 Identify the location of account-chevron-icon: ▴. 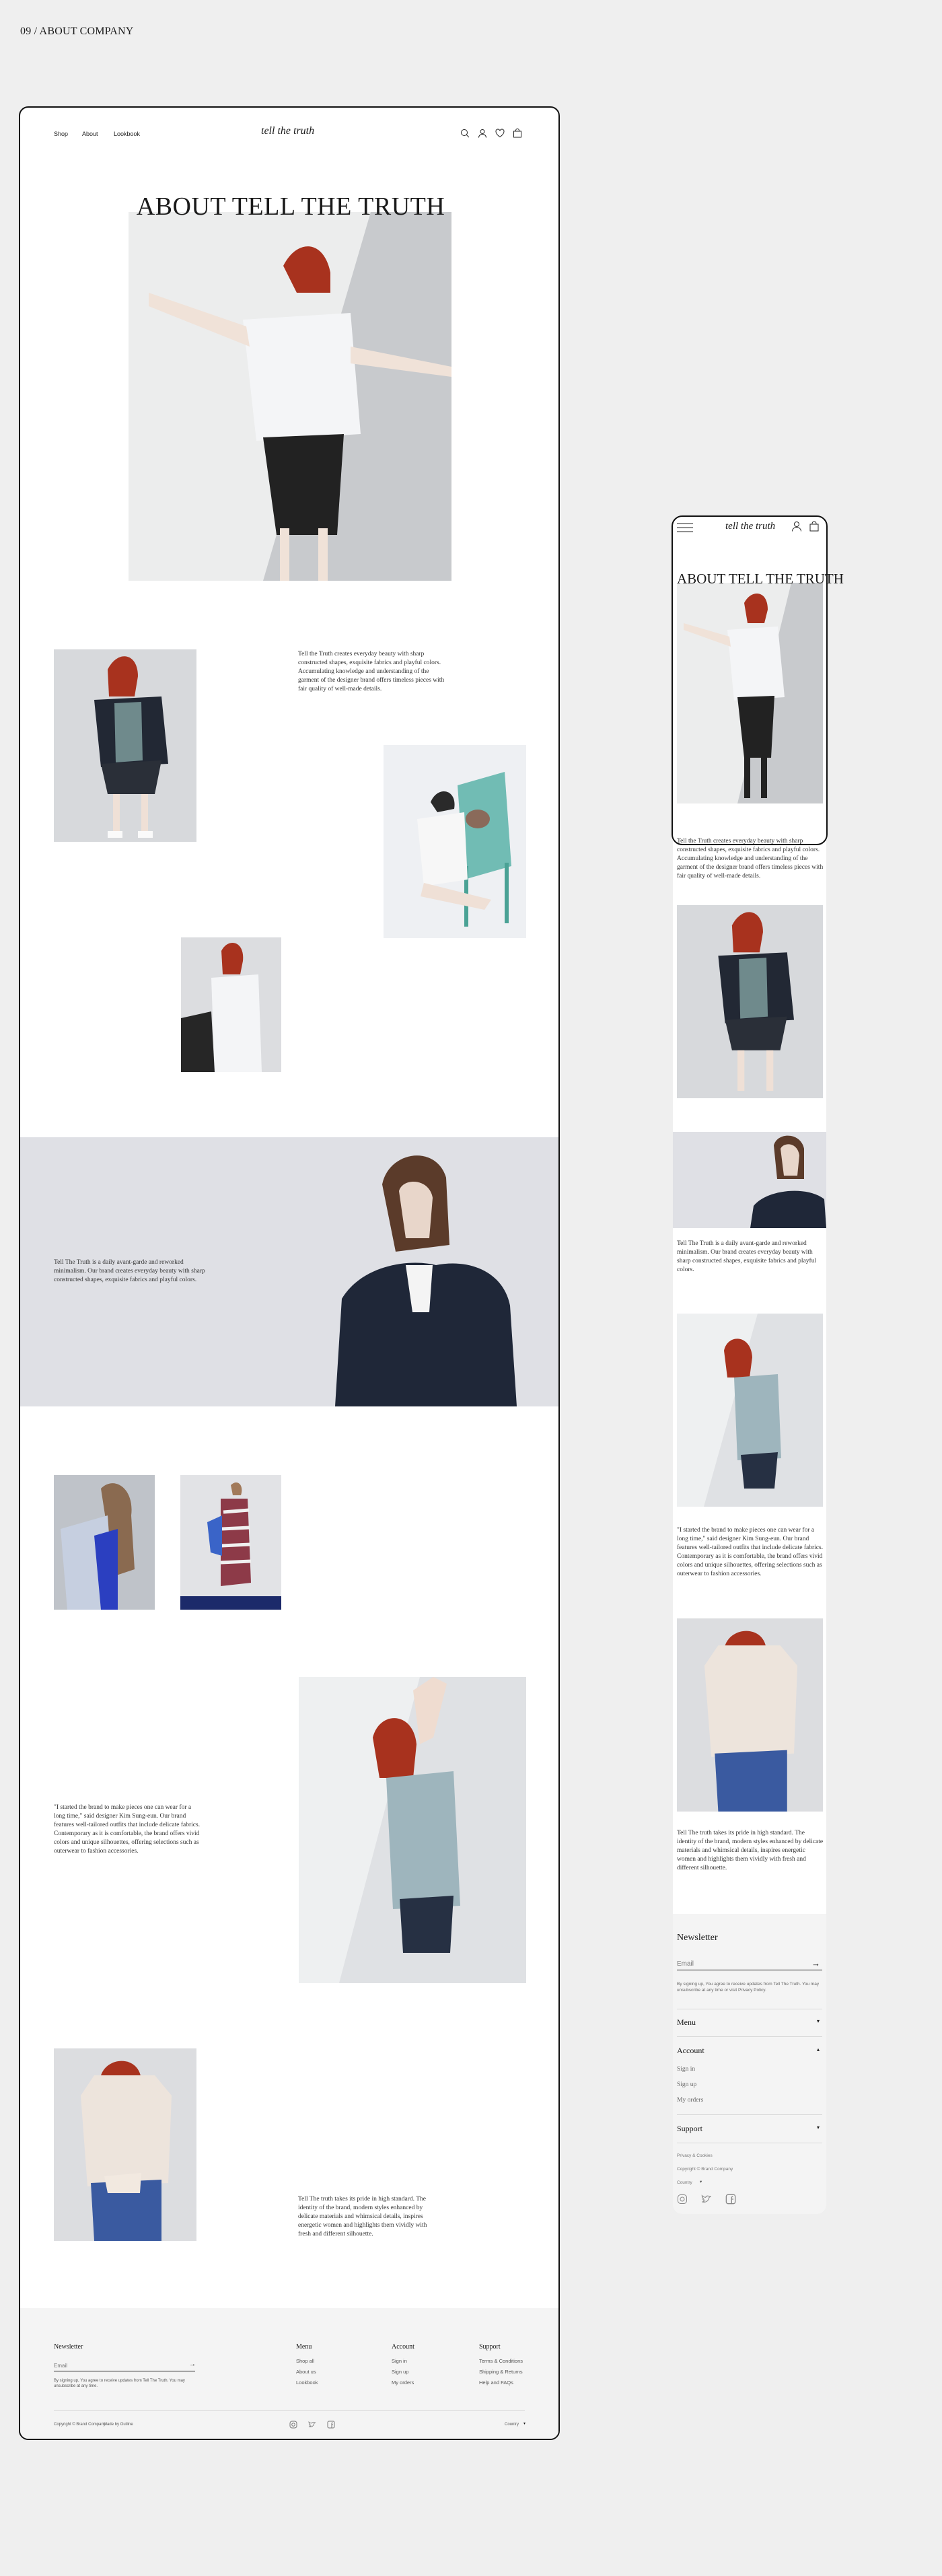
(818, 2049).